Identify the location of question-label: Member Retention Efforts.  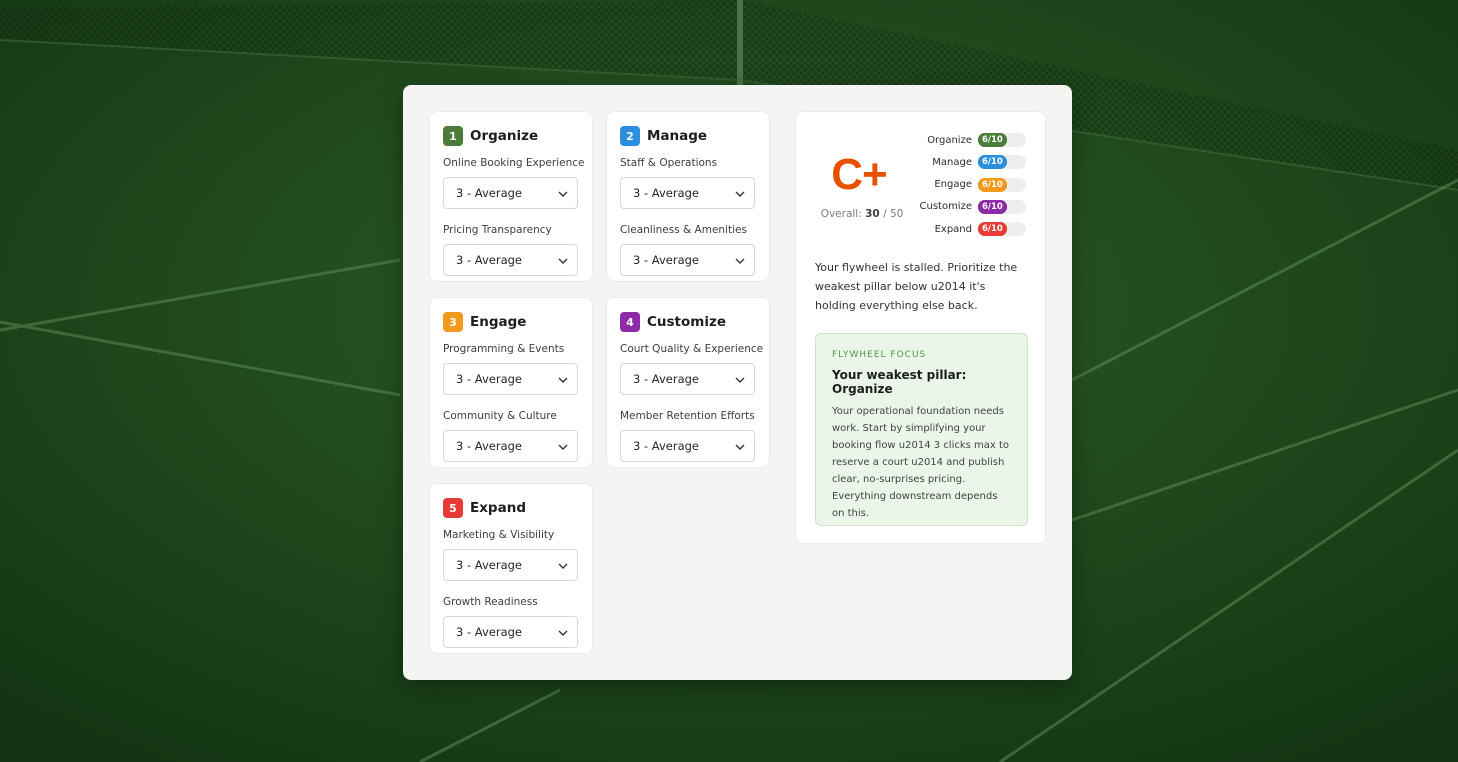
(687, 416).